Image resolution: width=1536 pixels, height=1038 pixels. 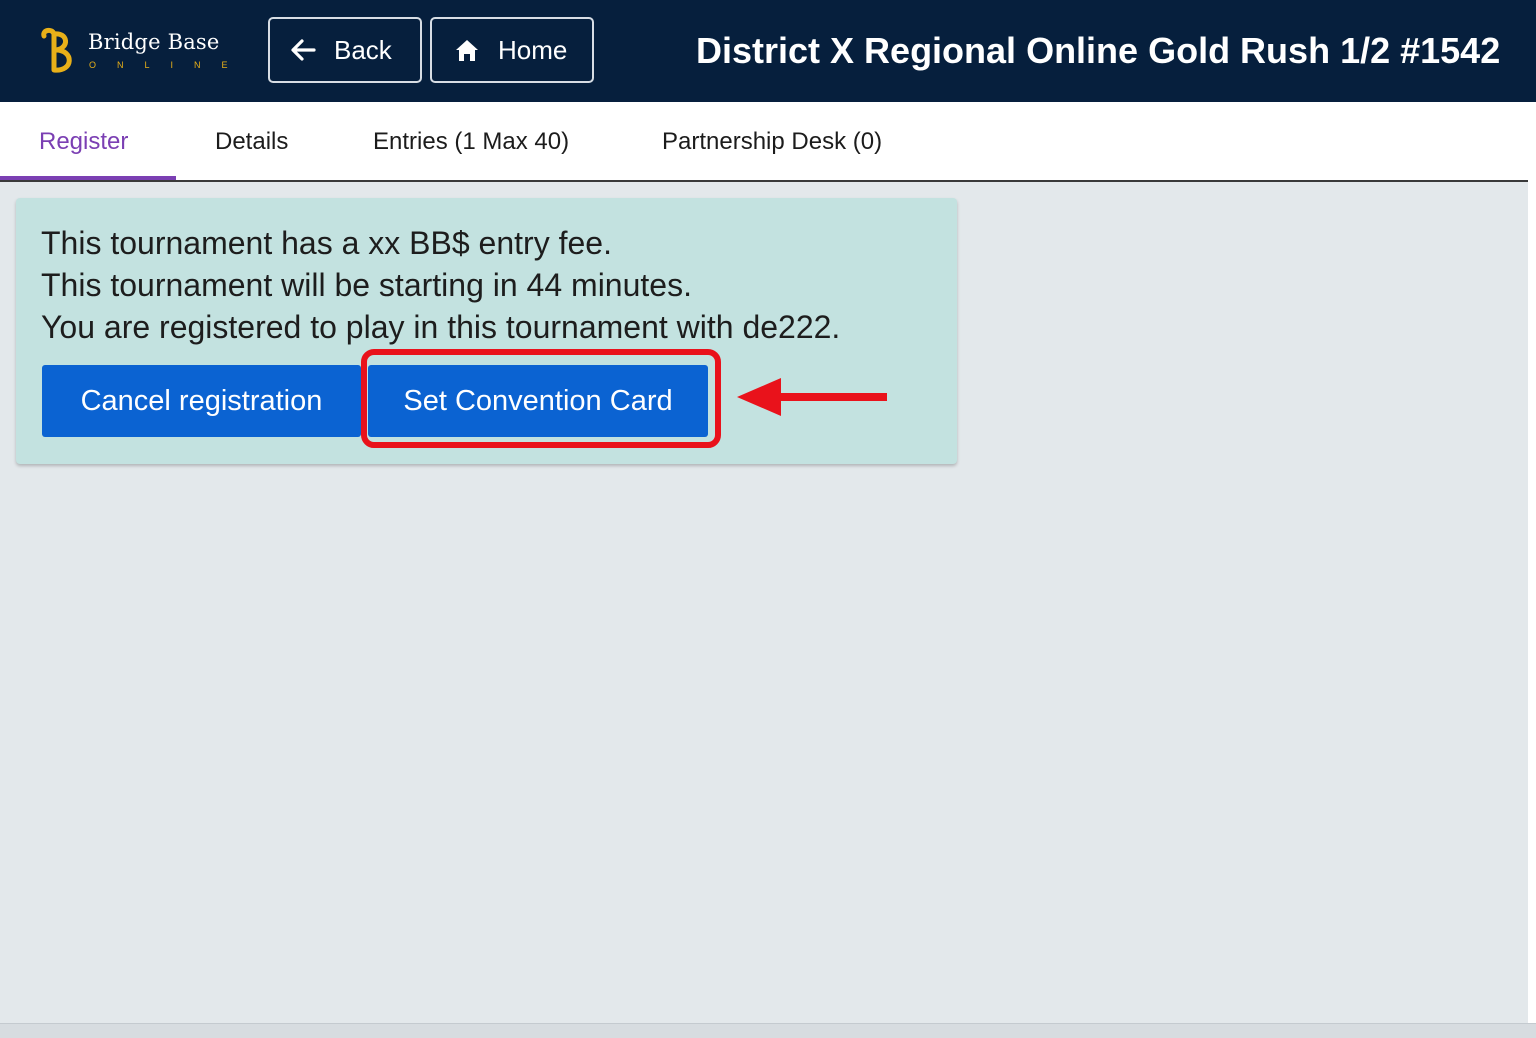 I want to click on bottom-edge, so click(x=768, y=1030).